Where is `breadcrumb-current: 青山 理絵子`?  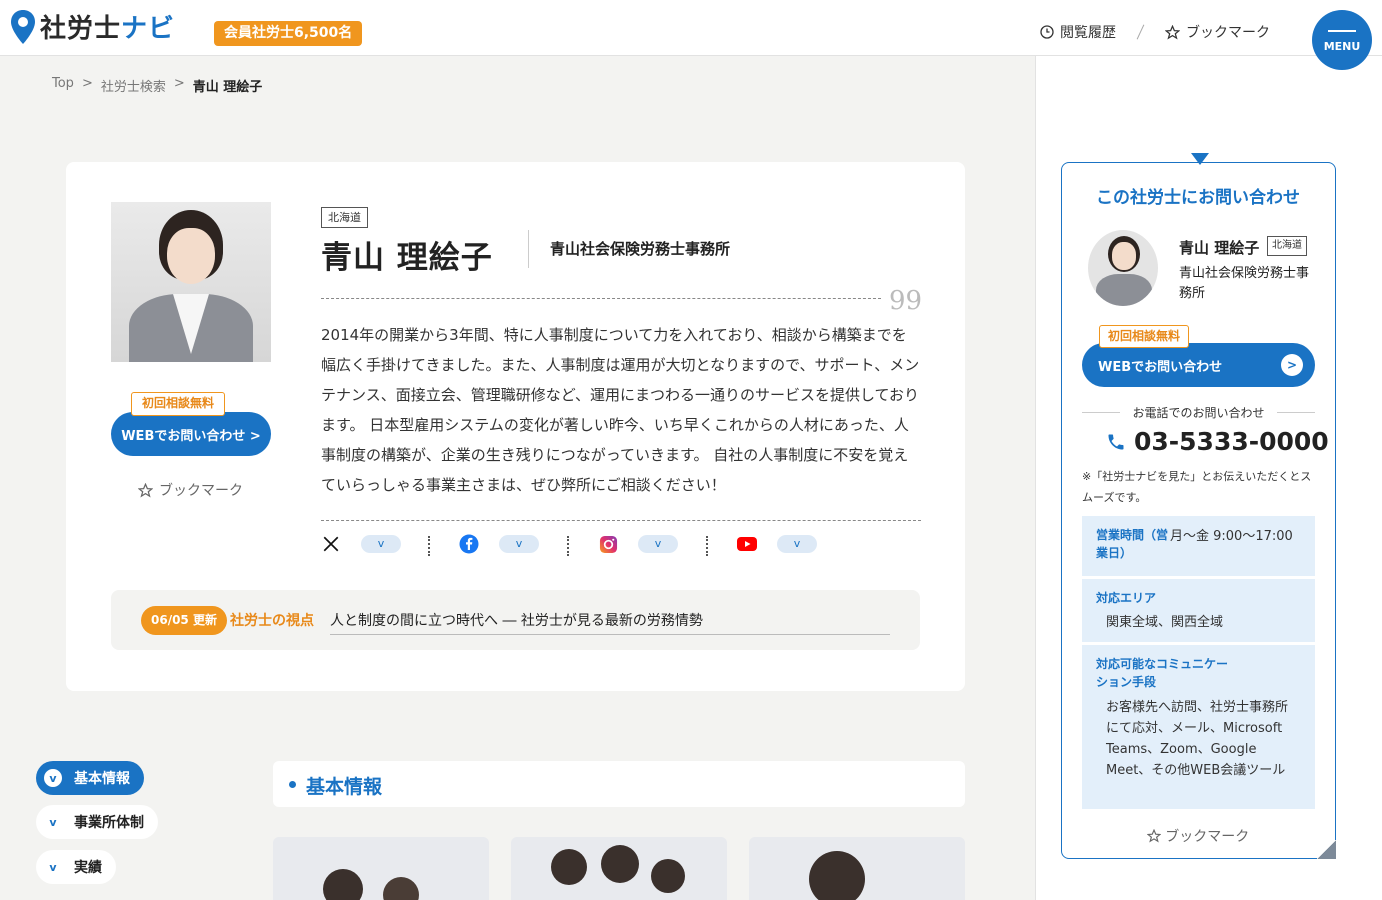 breadcrumb-current: 青山 理絵子 is located at coordinates (227, 87).